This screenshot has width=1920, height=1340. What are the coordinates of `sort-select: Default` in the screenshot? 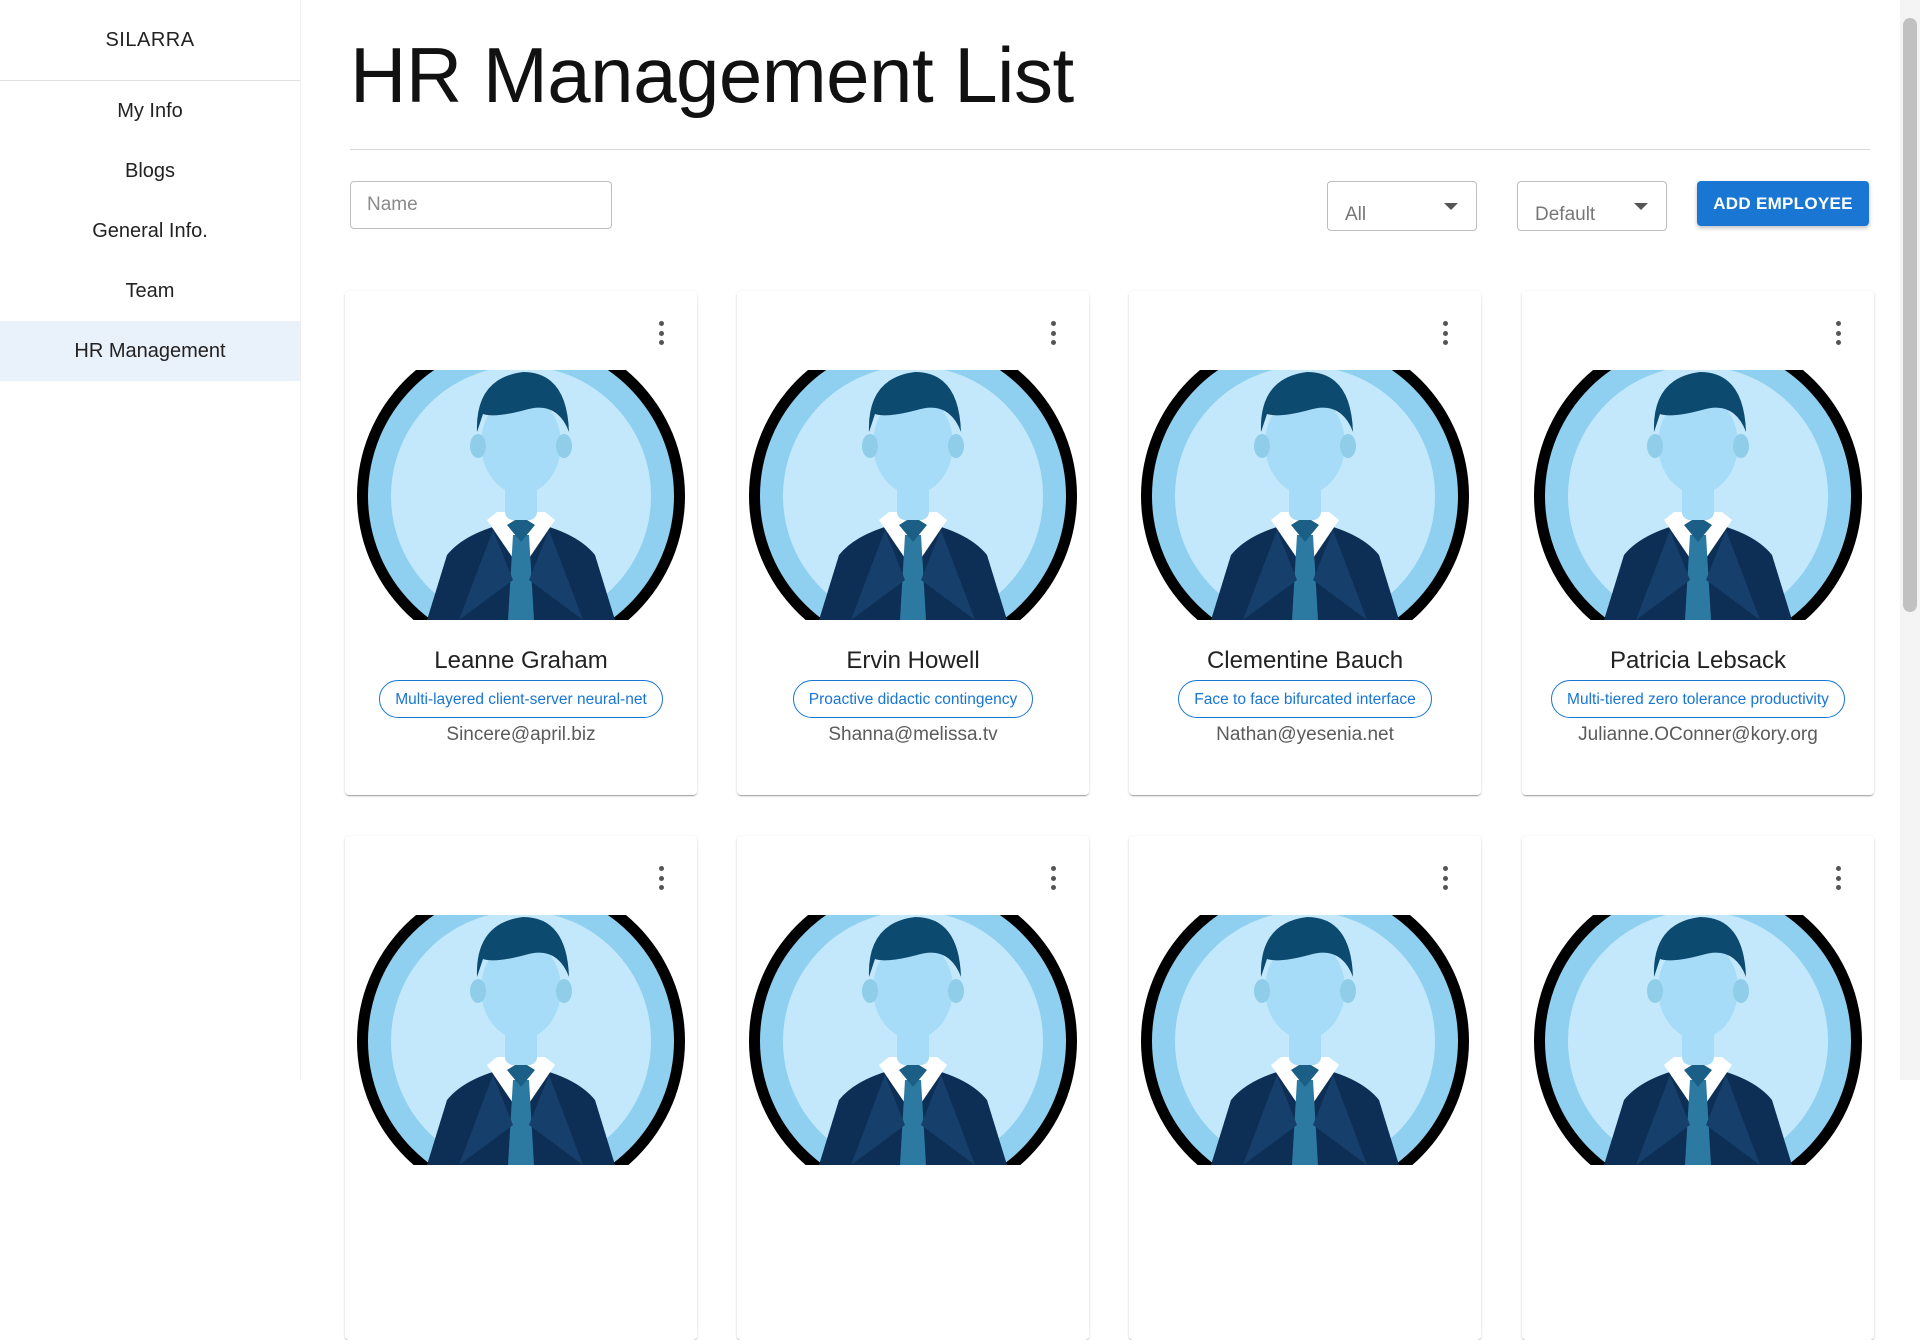 It's located at (1592, 206).